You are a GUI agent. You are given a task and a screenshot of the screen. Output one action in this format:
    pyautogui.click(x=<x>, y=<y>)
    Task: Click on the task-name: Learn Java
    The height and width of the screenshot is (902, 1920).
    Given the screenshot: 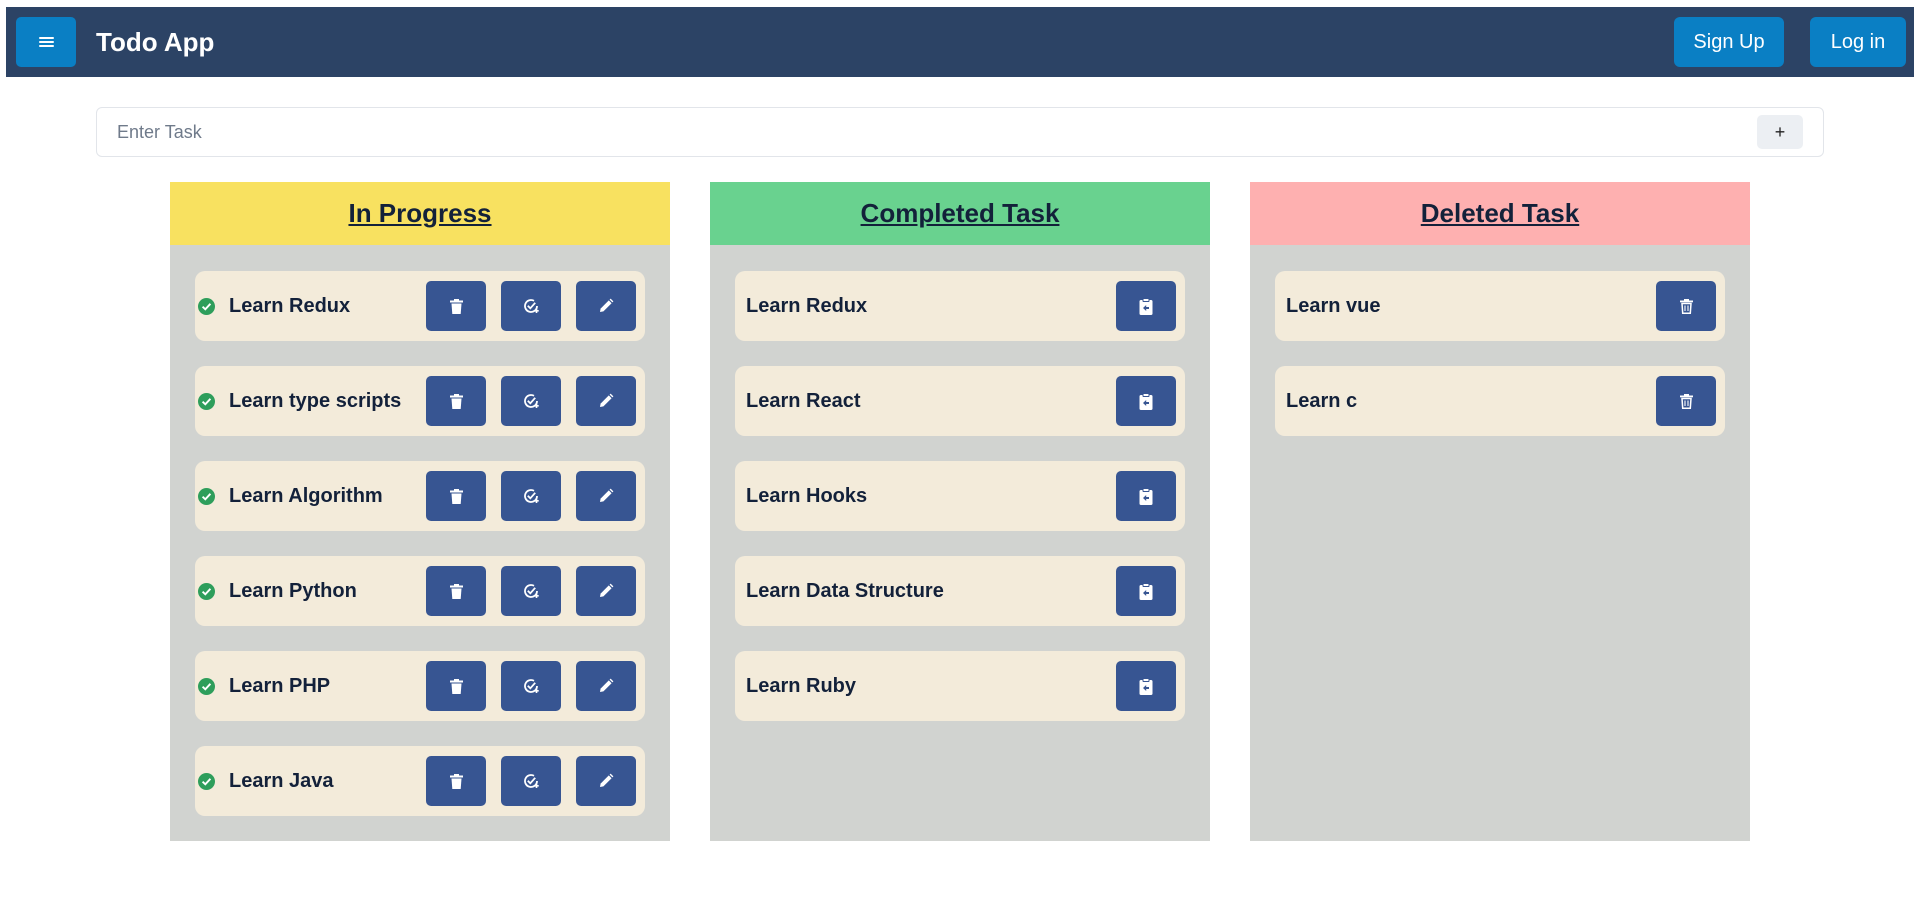 What is the action you would take?
    pyautogui.click(x=281, y=780)
    